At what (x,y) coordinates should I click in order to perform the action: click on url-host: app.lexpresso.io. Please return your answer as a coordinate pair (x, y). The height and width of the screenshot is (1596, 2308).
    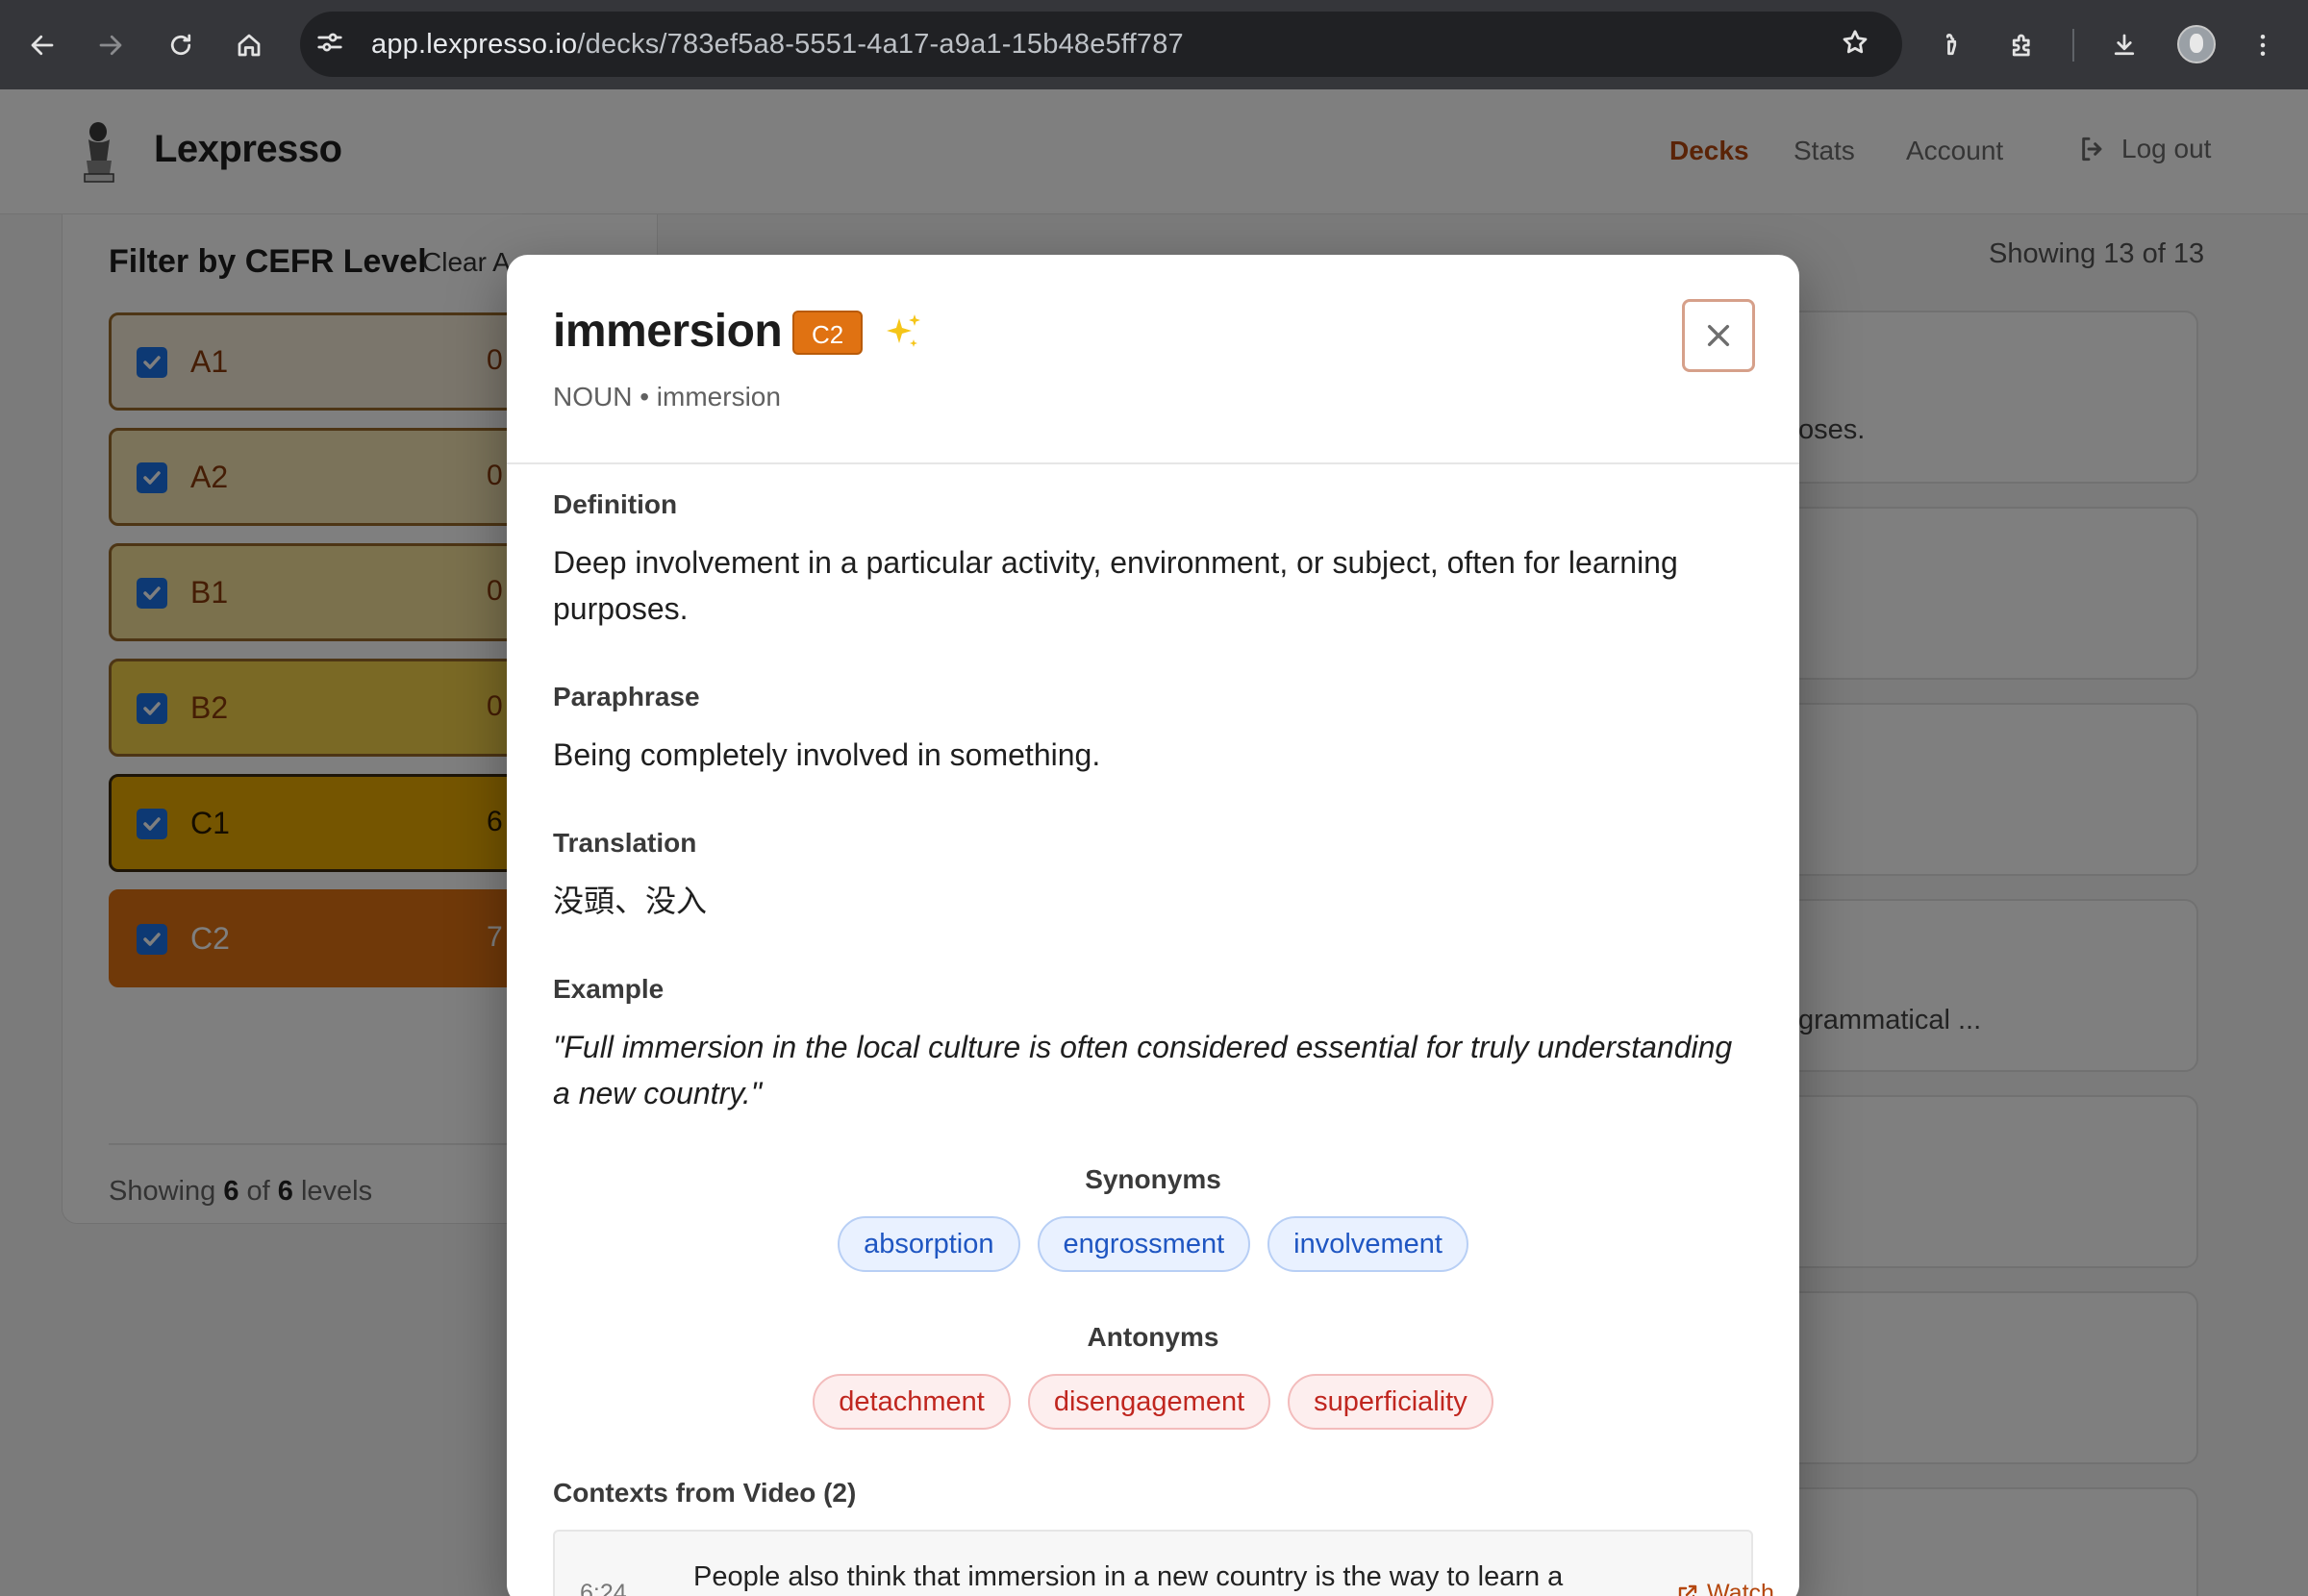
    Looking at the image, I should click on (475, 45).